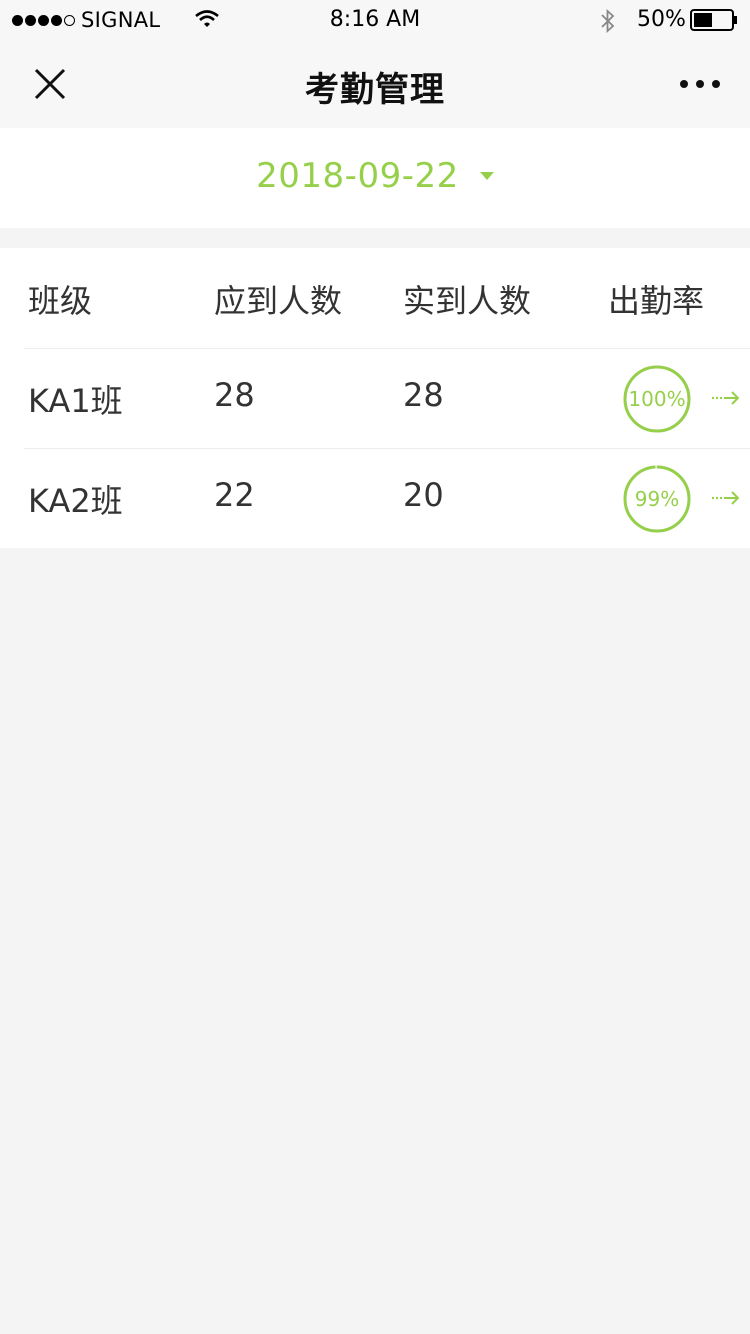  Describe the element at coordinates (486, 176) in the screenshot. I see `caret-down-icon` at that location.